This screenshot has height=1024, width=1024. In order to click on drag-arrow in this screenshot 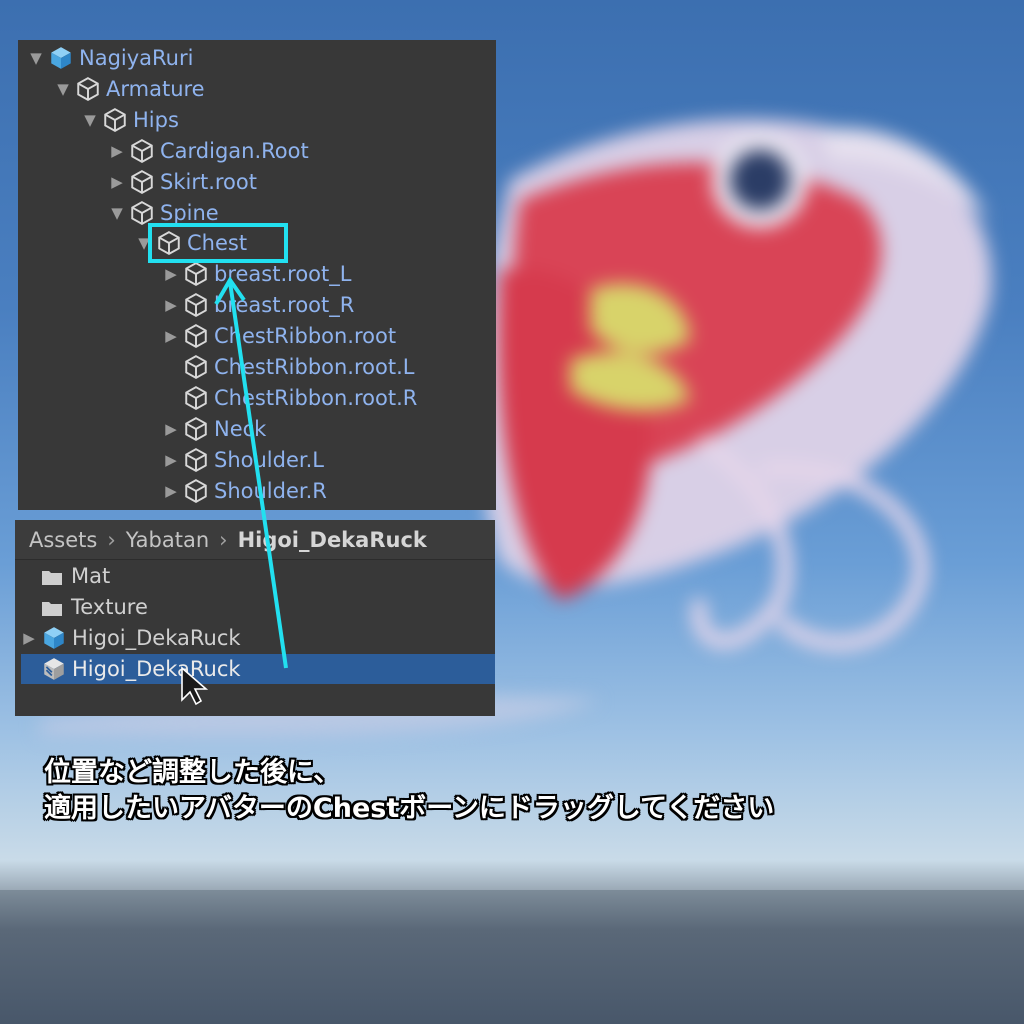, I will do `click(234, 491)`.